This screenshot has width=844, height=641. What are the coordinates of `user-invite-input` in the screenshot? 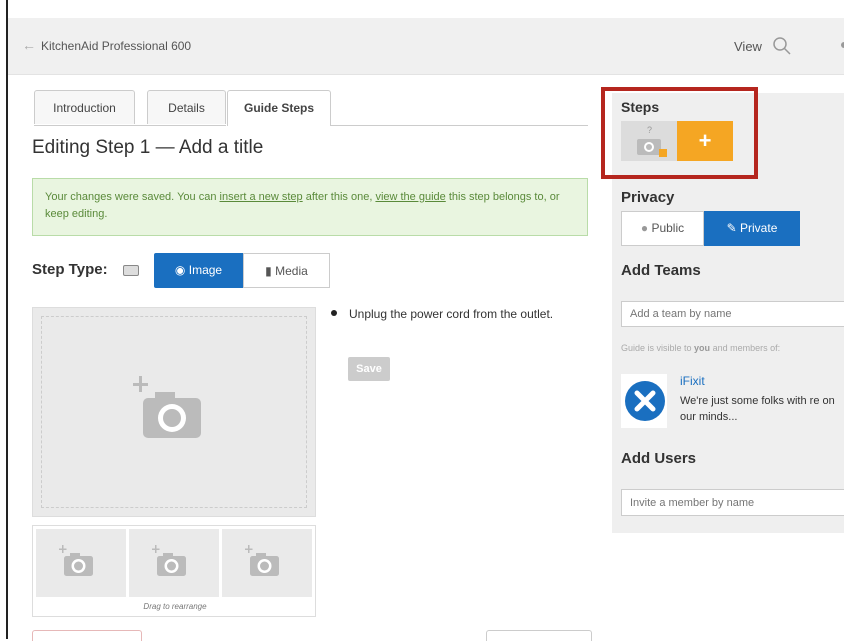 It's located at (732, 502).